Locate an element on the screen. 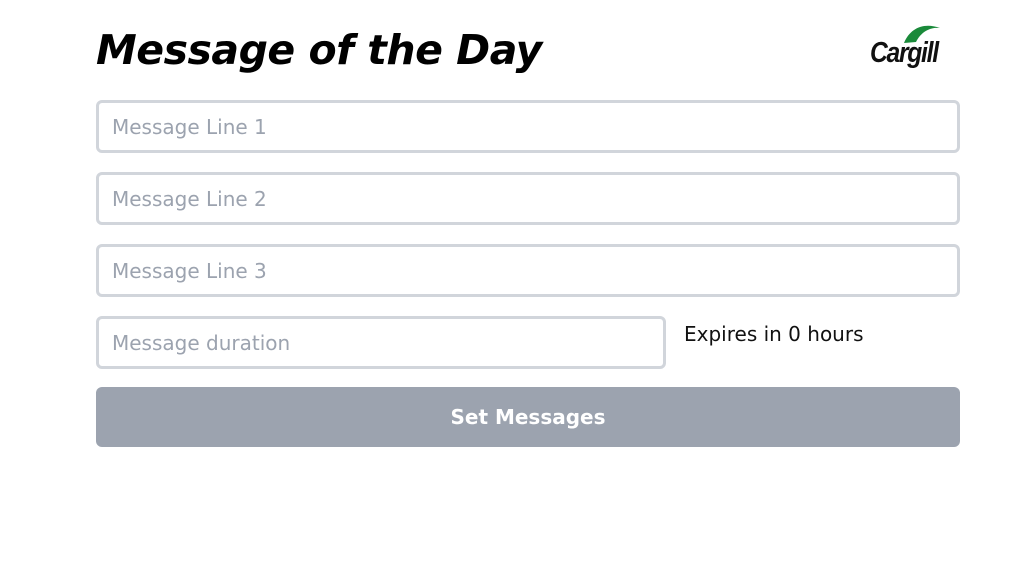 The height and width of the screenshot is (583, 1036). set-messages-button: Set Messages is located at coordinates (528, 417).